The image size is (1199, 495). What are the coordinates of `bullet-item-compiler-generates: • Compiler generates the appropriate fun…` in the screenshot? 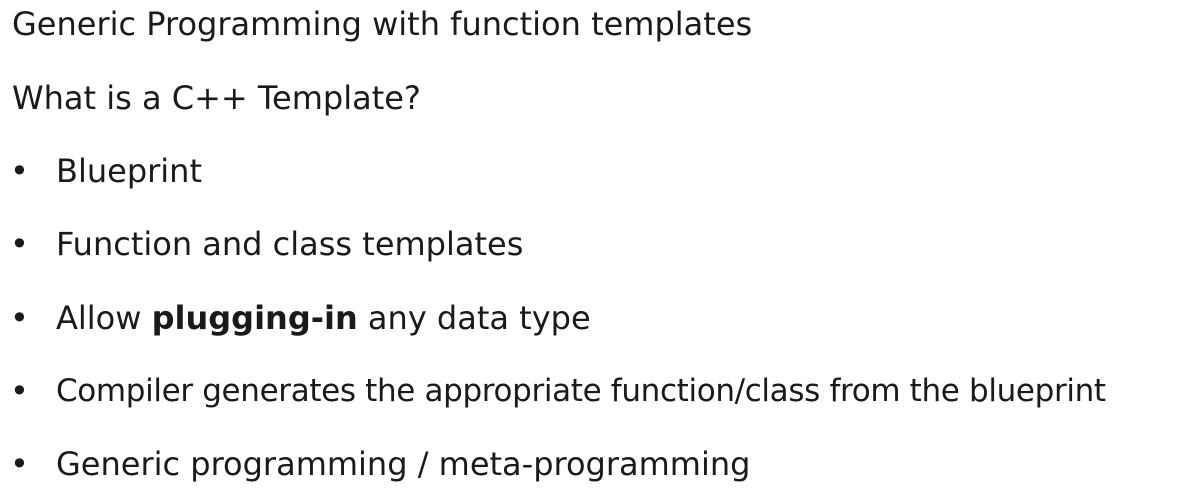 It's located at (602, 391).